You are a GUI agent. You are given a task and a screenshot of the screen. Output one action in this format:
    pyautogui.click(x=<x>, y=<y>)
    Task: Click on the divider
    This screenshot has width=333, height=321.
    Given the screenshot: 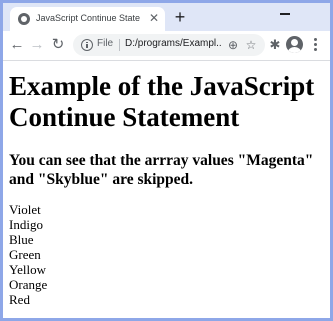 What is the action you would take?
    pyautogui.click(x=119, y=45)
    